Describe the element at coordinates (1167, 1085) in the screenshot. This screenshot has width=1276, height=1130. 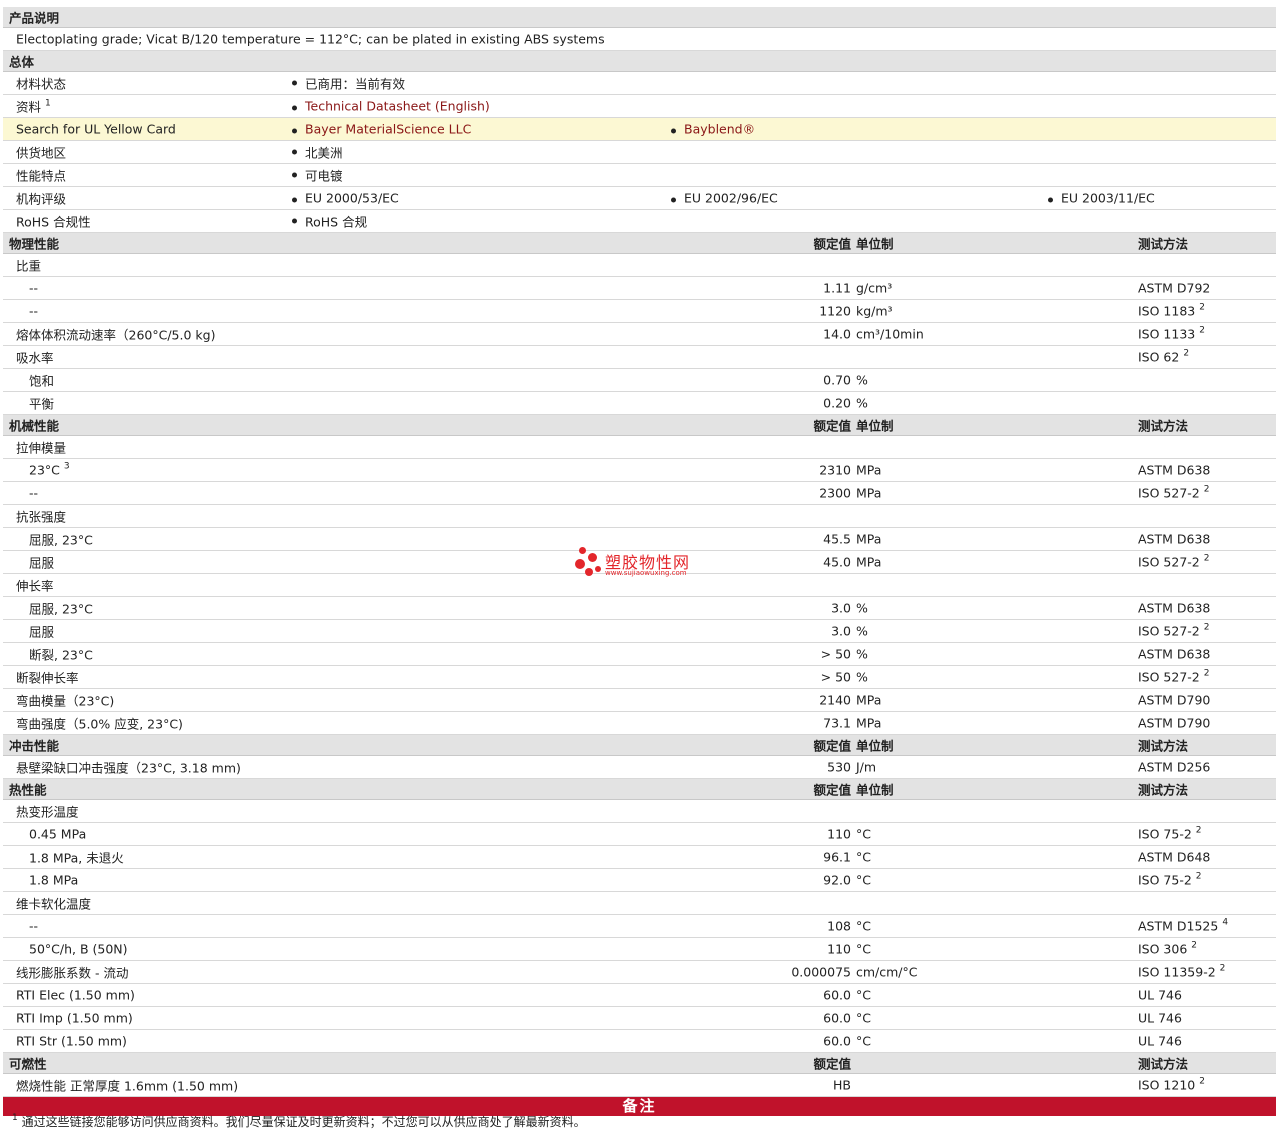
I see `method-text: ISO 1210` at that location.